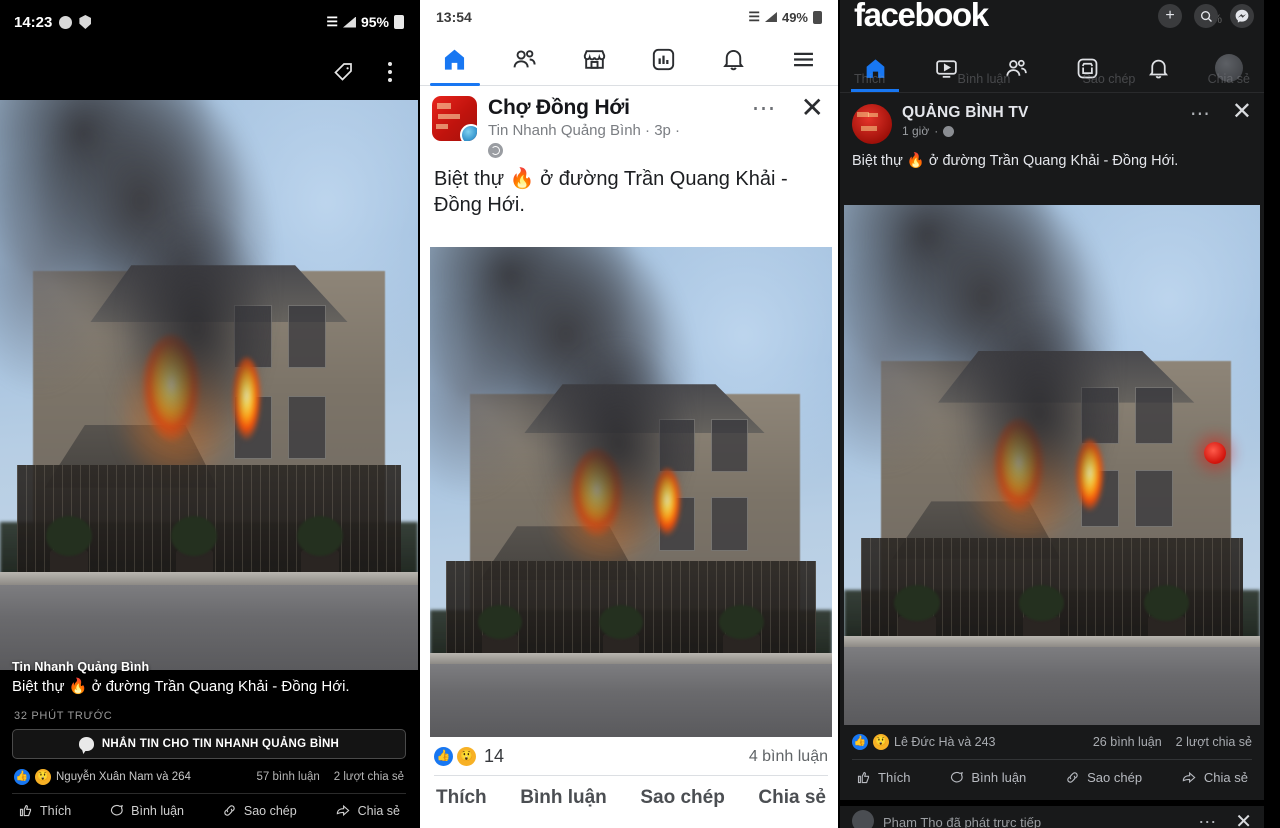 The height and width of the screenshot is (828, 1280). Describe the element at coordinates (803, 59) in the screenshot. I see `nav-tab-menu` at that location.